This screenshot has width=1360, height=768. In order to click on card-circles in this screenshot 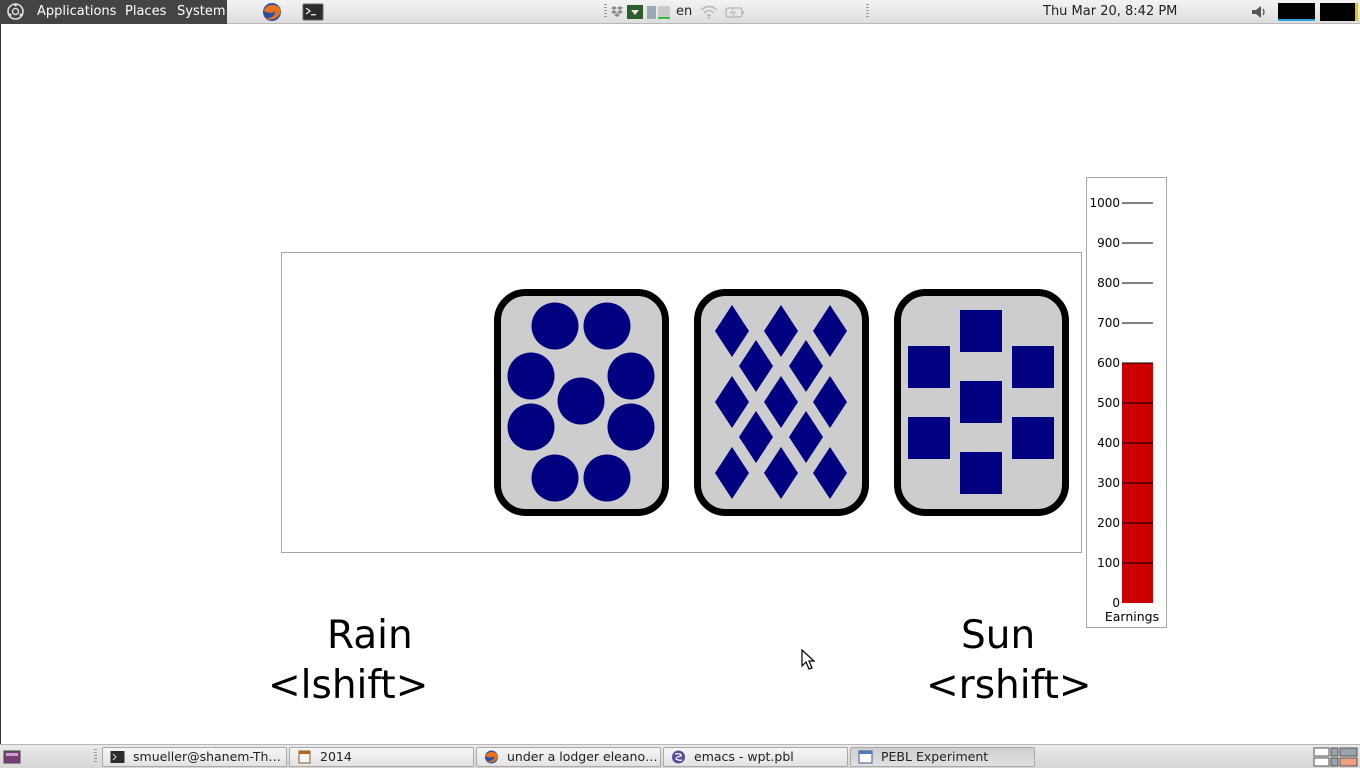, I will do `click(581, 402)`.